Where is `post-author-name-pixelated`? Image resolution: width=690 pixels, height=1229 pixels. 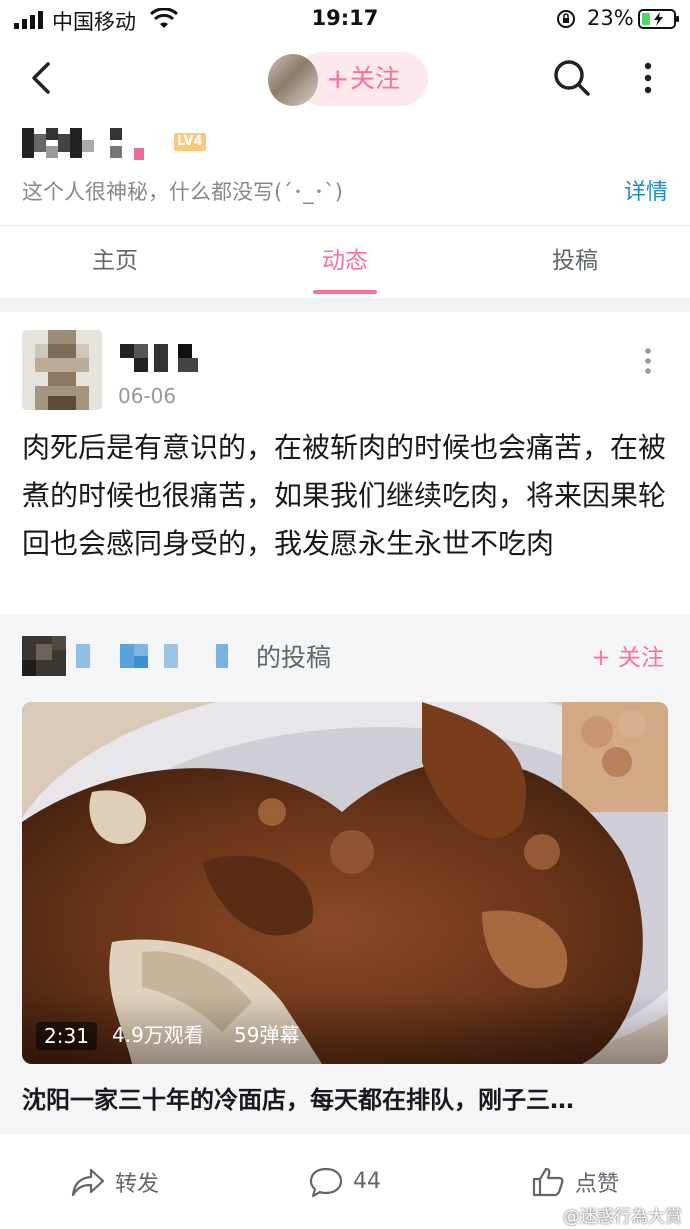 post-author-name-pixelated is located at coordinates (159, 358).